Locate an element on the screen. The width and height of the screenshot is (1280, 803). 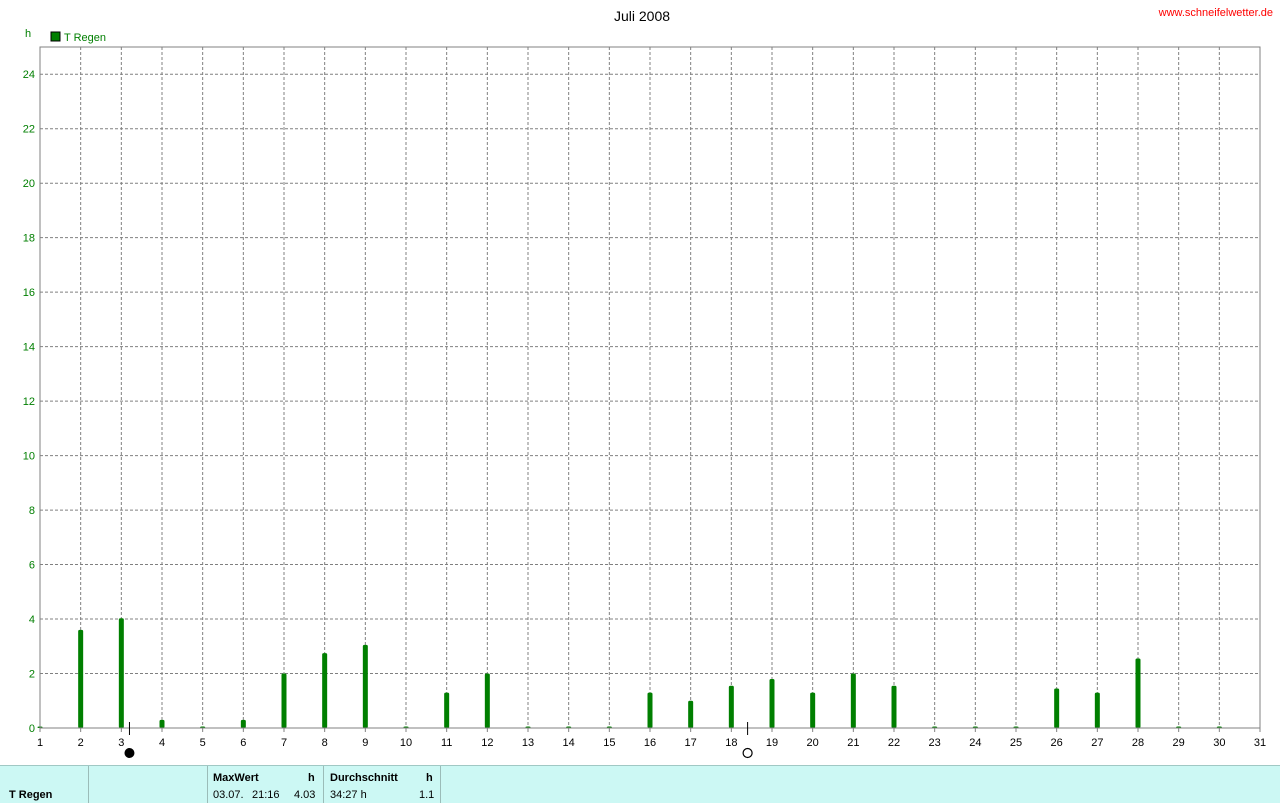
x-tick-label: 4 is located at coordinates (162, 743).